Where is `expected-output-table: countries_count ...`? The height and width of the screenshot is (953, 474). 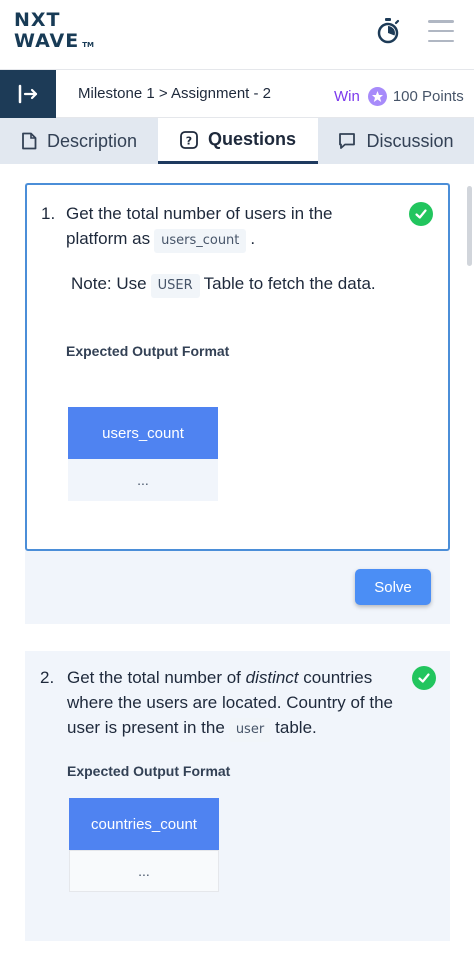
expected-output-table: countries_count ... is located at coordinates (144, 845).